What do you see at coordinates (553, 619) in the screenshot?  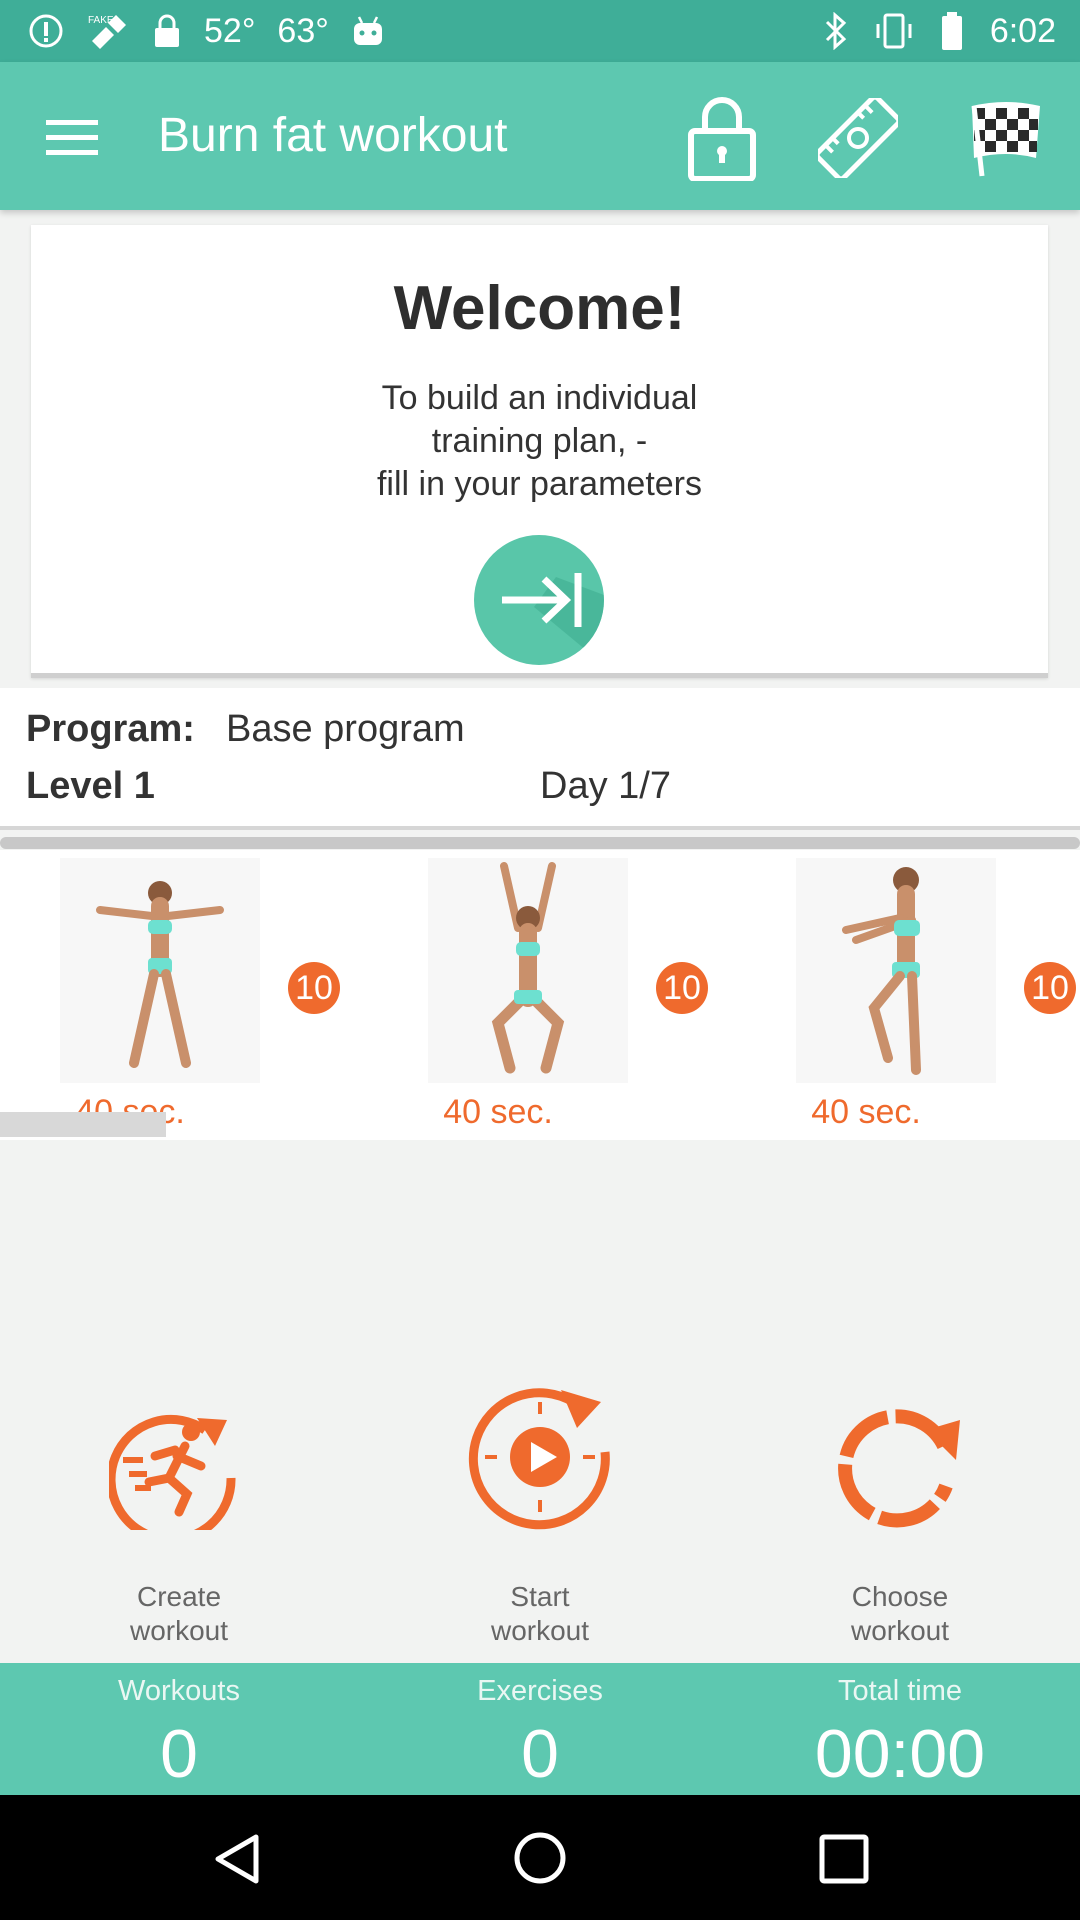 I see `arrow-to-end-icon` at bounding box center [553, 619].